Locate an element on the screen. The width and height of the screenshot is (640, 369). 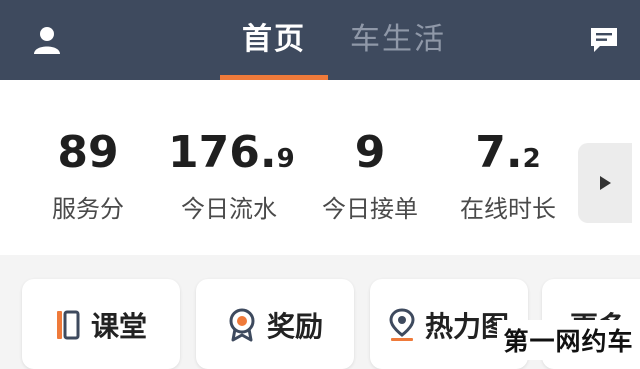
stat-label: 服务分 is located at coordinates (88, 209).